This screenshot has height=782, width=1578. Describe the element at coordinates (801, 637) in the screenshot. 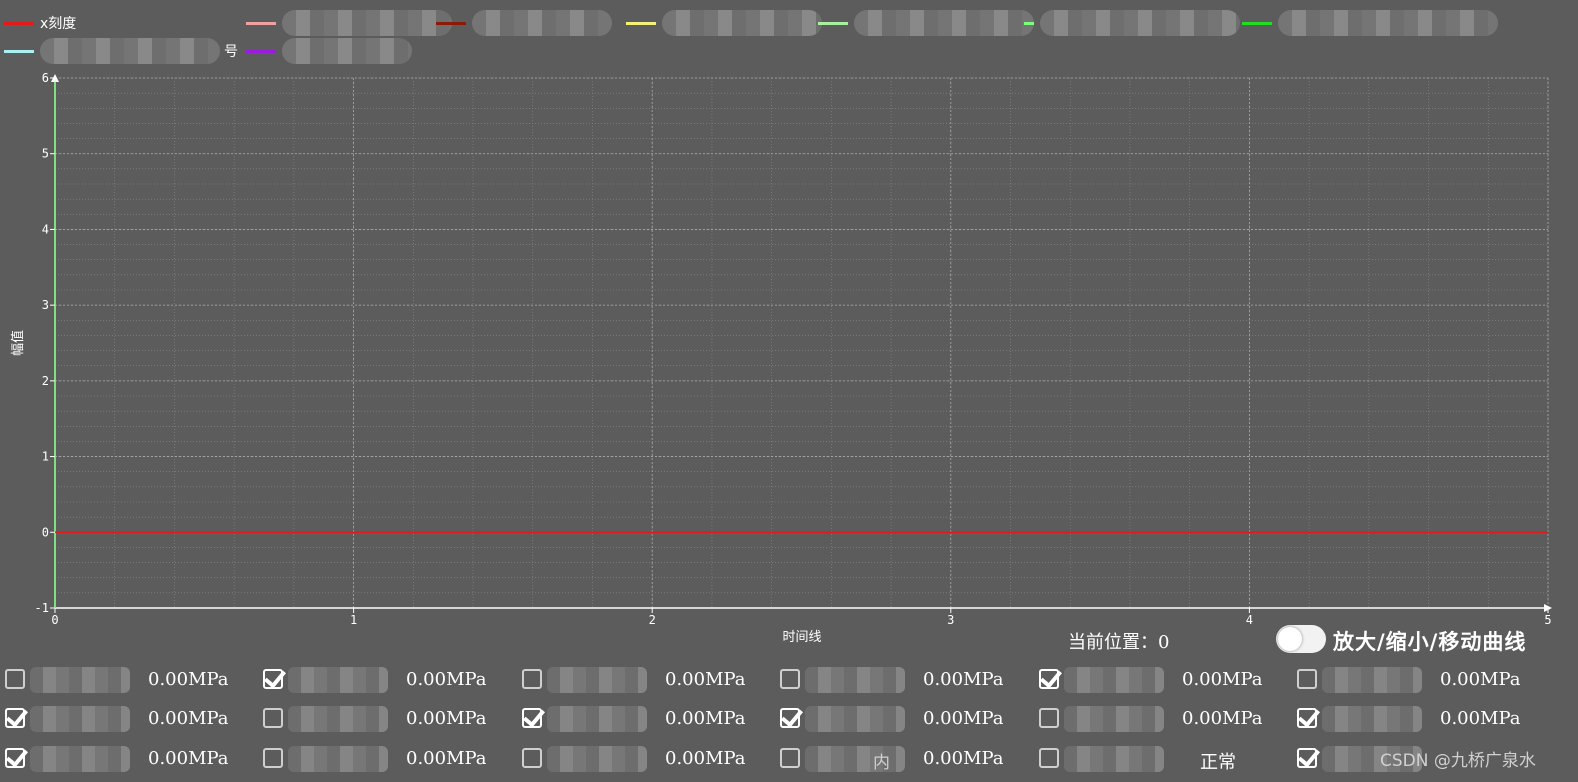

I see `x-axis-label: 时间线` at that location.